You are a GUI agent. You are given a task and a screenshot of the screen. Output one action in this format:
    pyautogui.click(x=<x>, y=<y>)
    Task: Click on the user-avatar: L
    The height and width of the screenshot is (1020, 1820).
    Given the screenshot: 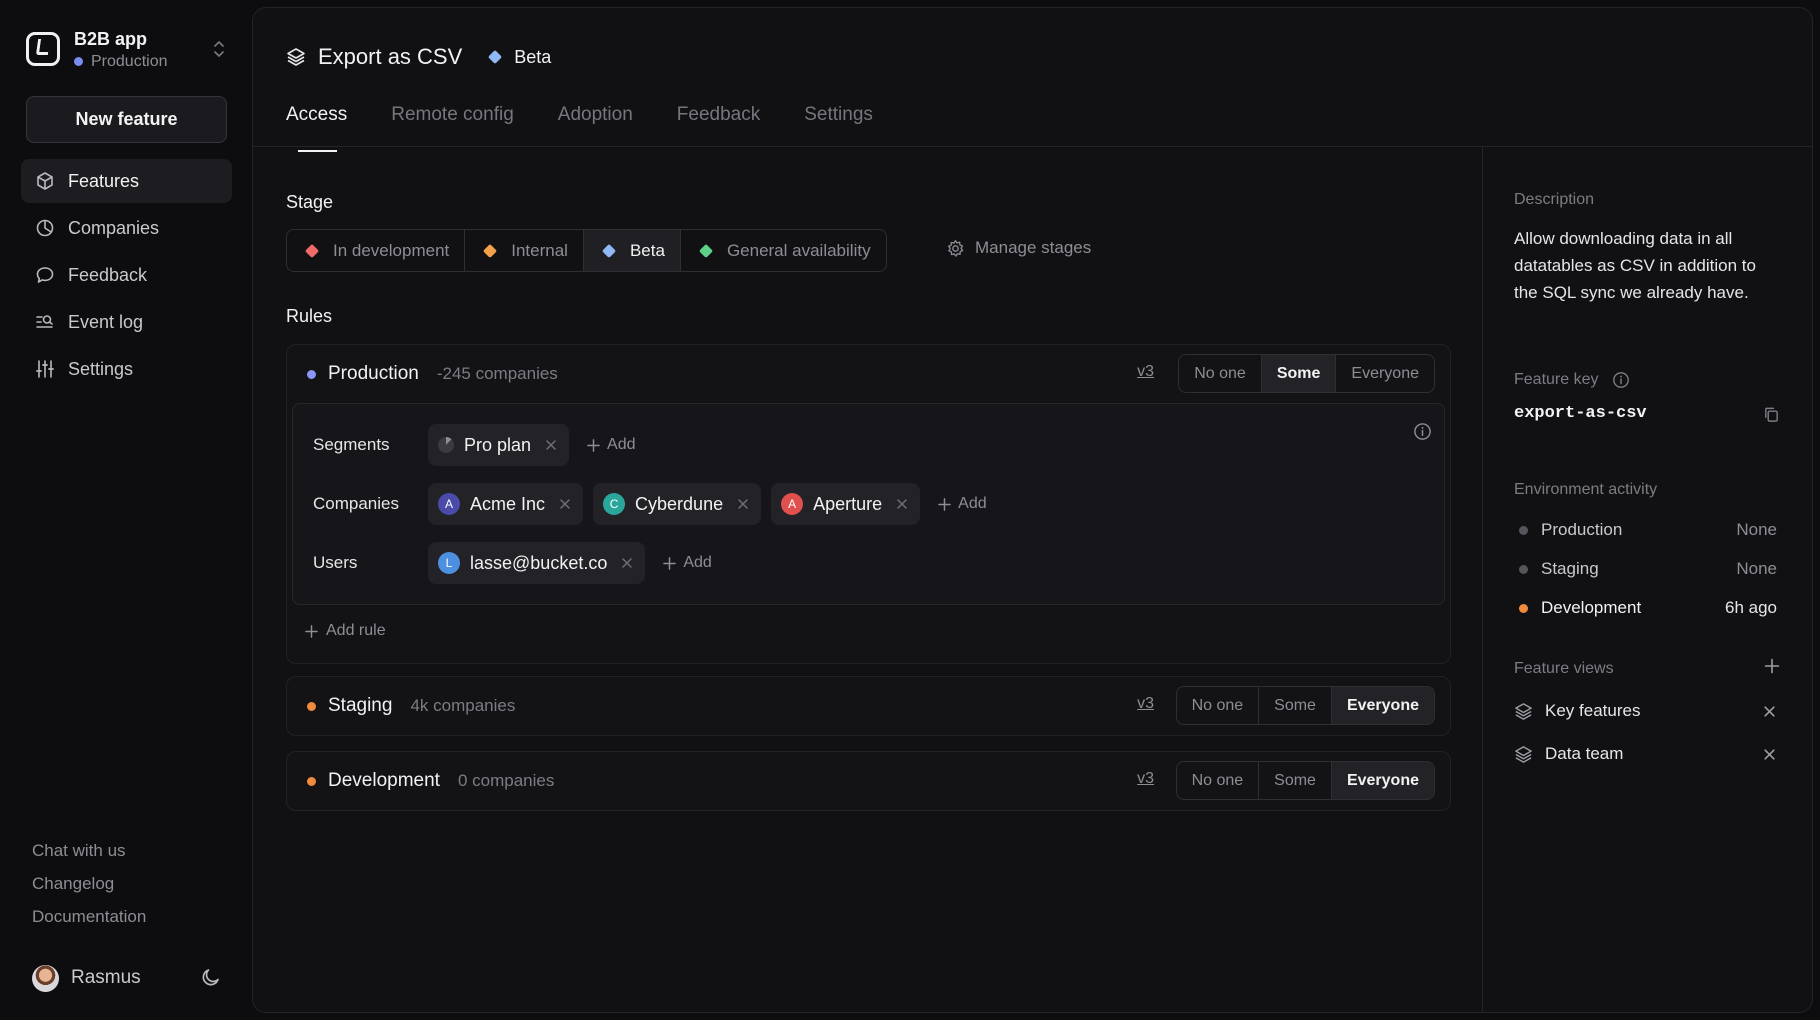 What is the action you would take?
    pyautogui.click(x=449, y=563)
    